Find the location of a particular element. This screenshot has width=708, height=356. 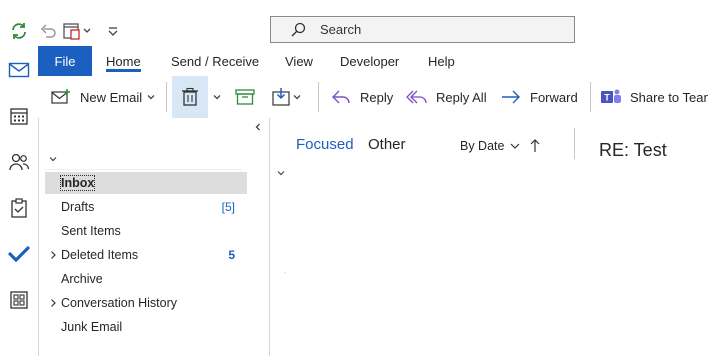

app-bar is located at coordinates (19, 201).